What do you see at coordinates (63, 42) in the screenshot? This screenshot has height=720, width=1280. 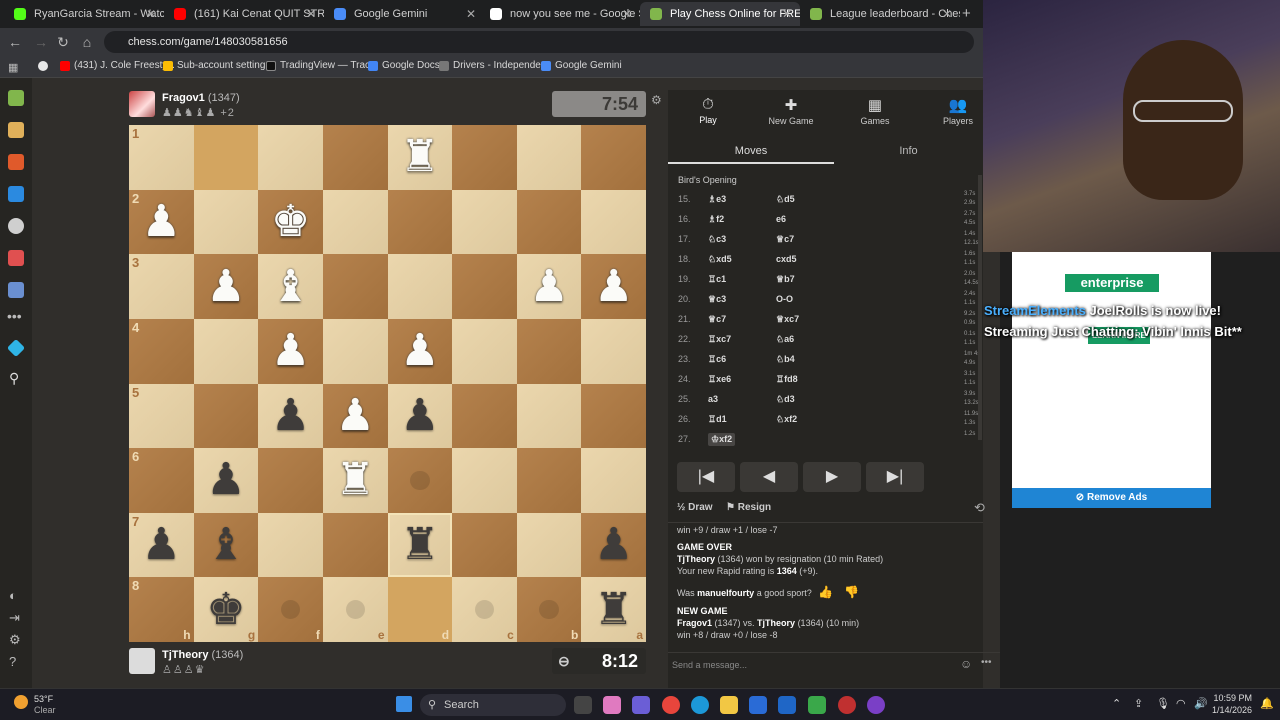 I see `reload-icon: ↻` at bounding box center [63, 42].